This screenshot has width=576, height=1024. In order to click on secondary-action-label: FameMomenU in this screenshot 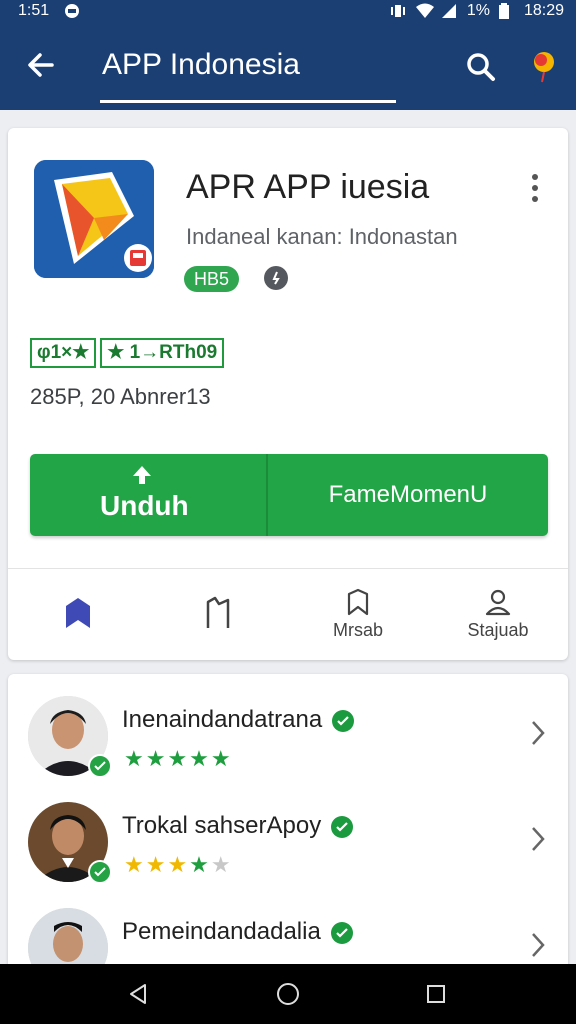, I will do `click(408, 494)`.